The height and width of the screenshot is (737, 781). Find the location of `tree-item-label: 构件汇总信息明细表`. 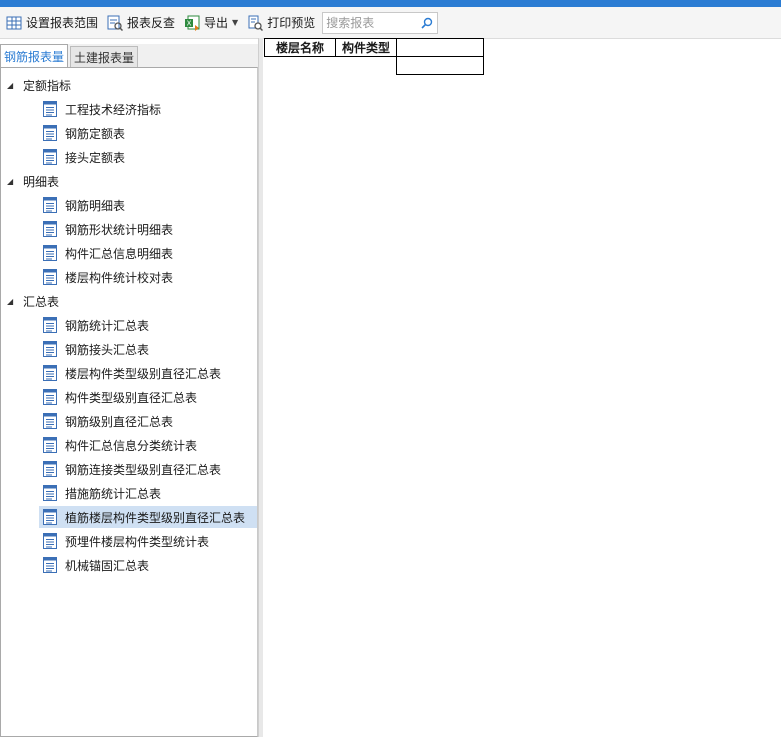

tree-item-label: 构件汇总信息明细表 is located at coordinates (119, 253).